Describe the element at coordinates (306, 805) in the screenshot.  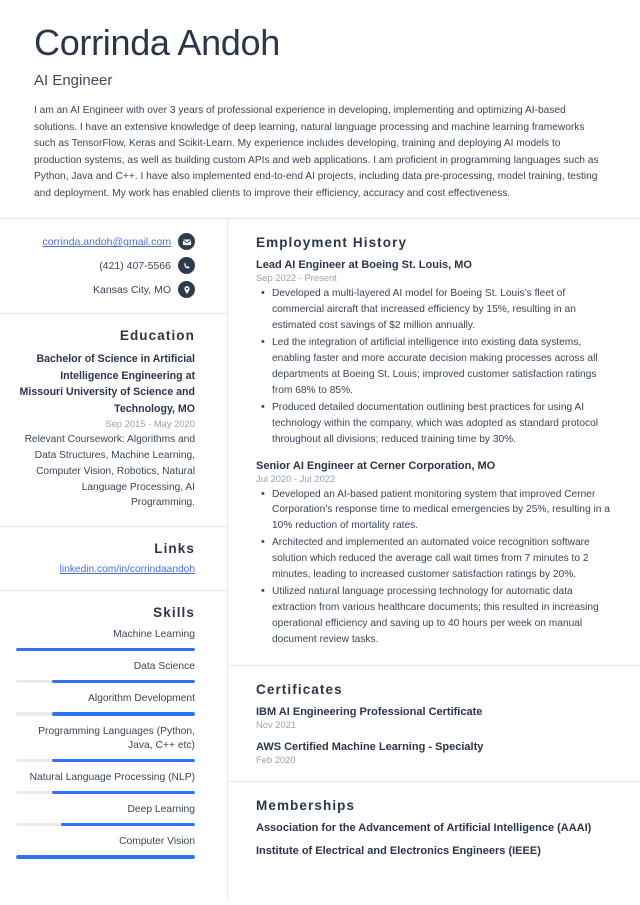
I see `memberships-heading: Memberships` at that location.